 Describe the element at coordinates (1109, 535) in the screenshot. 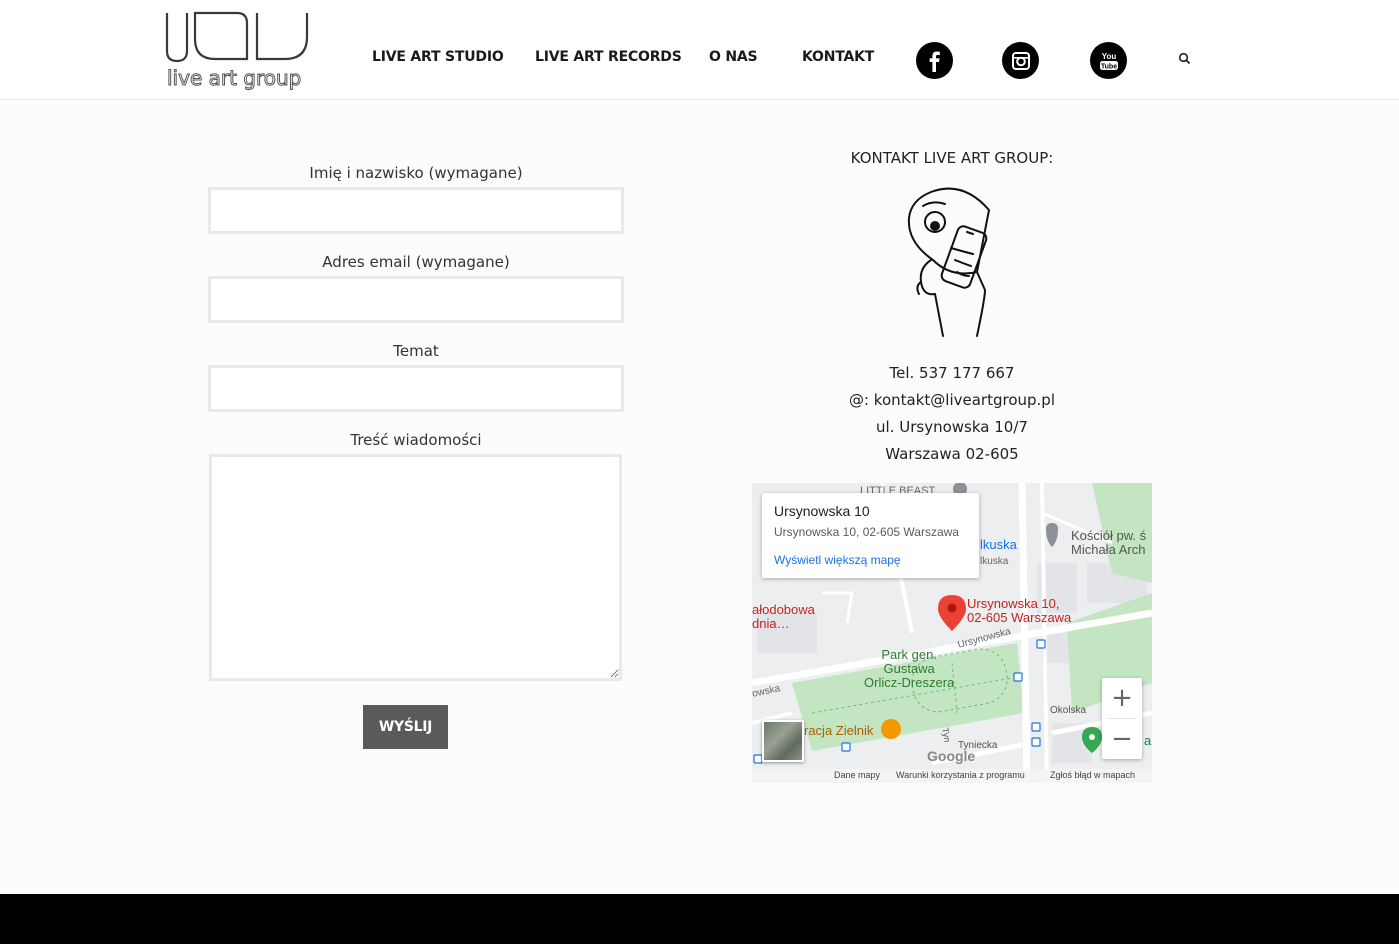

I see `map-church-label-1: Kościół pw. ś` at that location.